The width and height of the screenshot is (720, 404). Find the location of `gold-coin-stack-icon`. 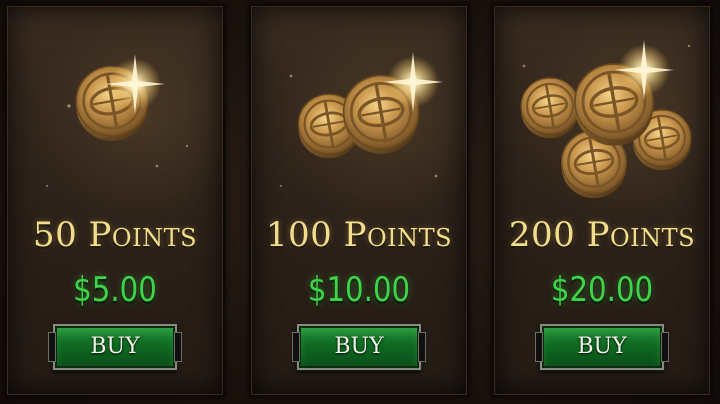

gold-coin-stack-icon is located at coordinates (359, 106).